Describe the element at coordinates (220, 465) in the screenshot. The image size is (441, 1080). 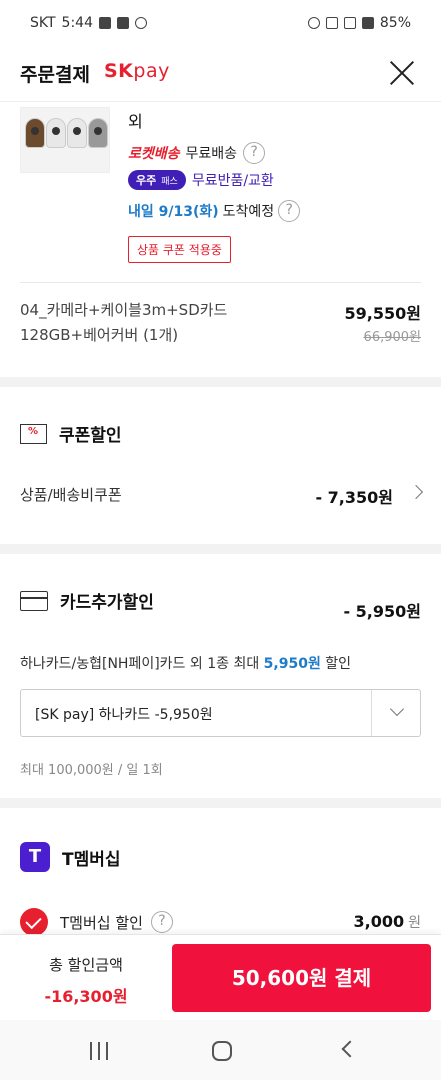
I see `coupon-section: 쿠폰할인 상품/배송비쿠폰 - 7,350원` at that location.